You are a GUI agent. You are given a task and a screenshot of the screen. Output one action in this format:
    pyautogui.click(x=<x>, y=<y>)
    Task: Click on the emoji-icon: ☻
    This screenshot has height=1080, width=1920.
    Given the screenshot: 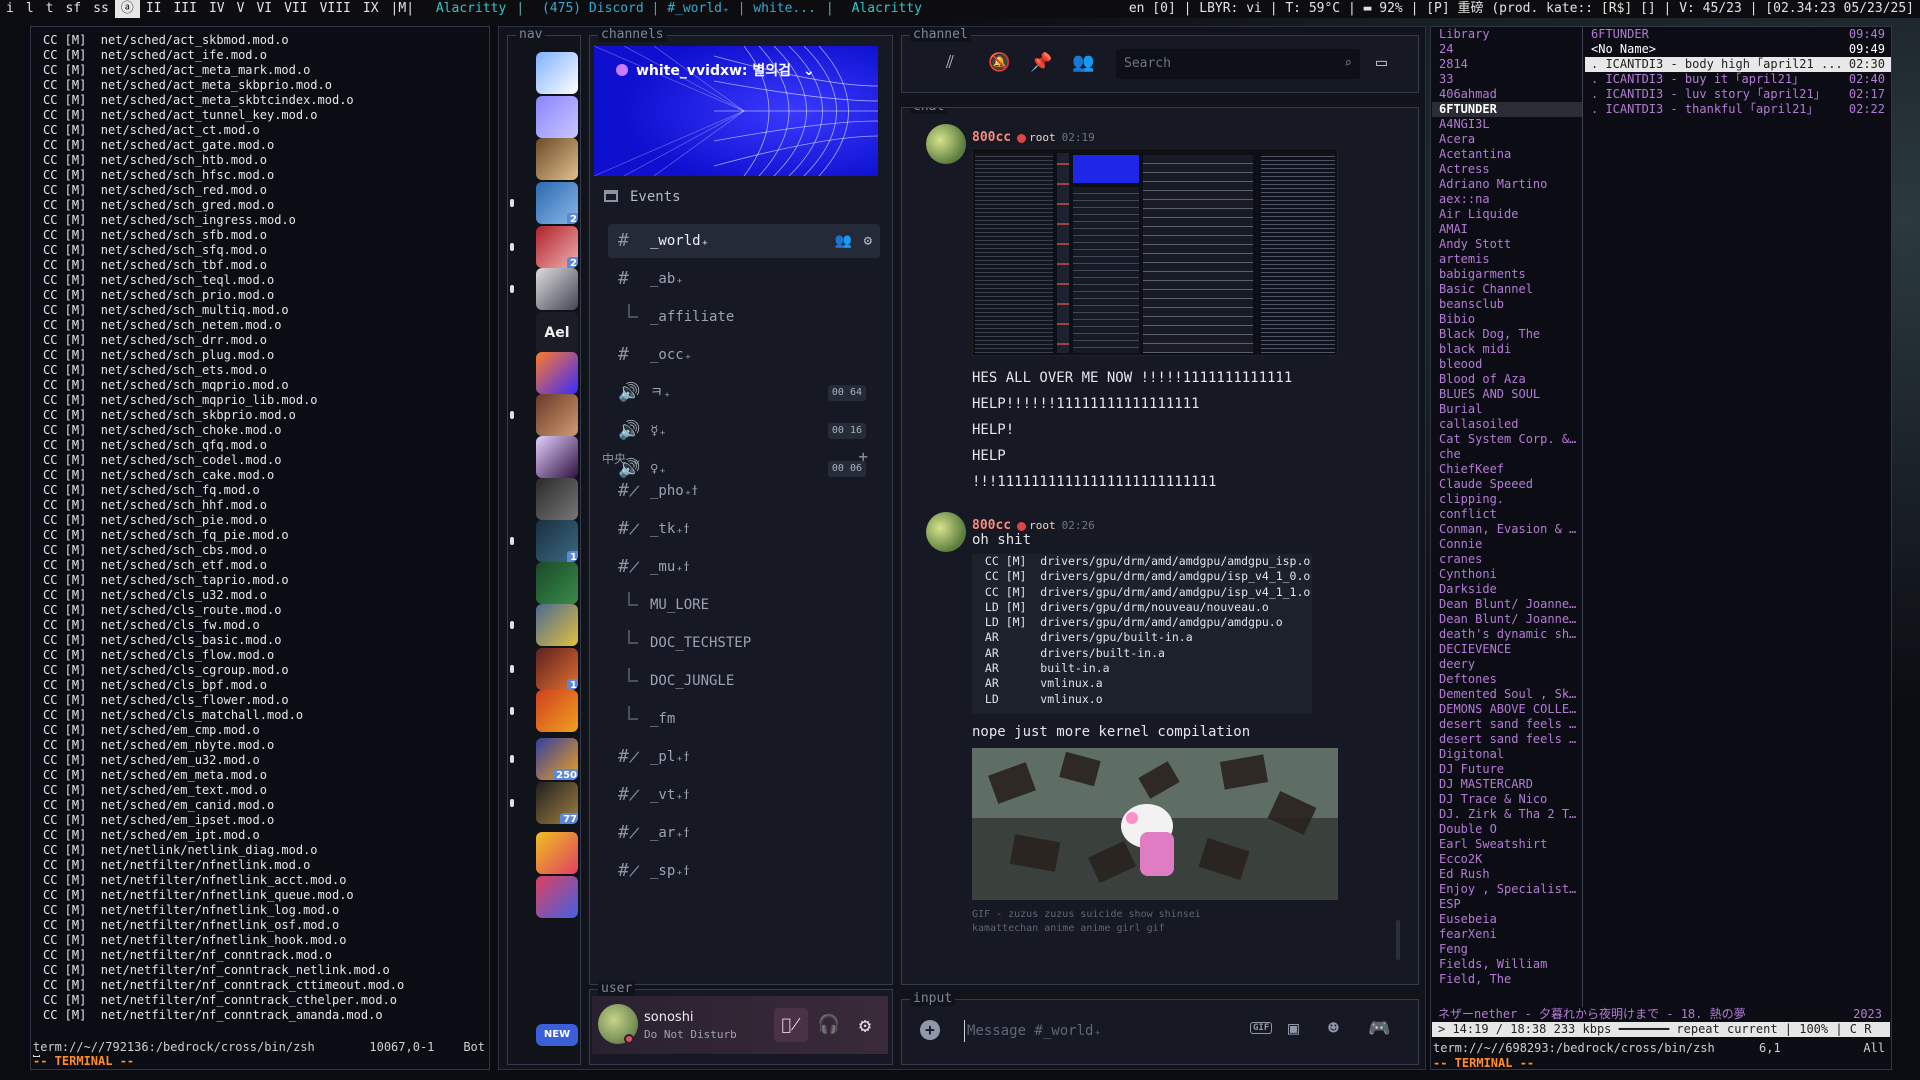 What is the action you would take?
    pyautogui.click(x=1333, y=1028)
    